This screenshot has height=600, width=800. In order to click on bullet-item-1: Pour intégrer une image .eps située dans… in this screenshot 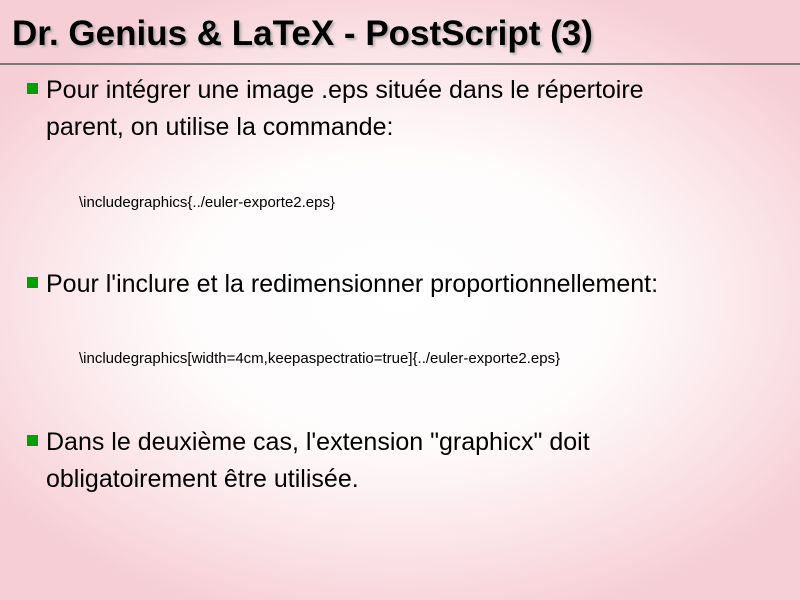, I will do `click(335, 109)`.